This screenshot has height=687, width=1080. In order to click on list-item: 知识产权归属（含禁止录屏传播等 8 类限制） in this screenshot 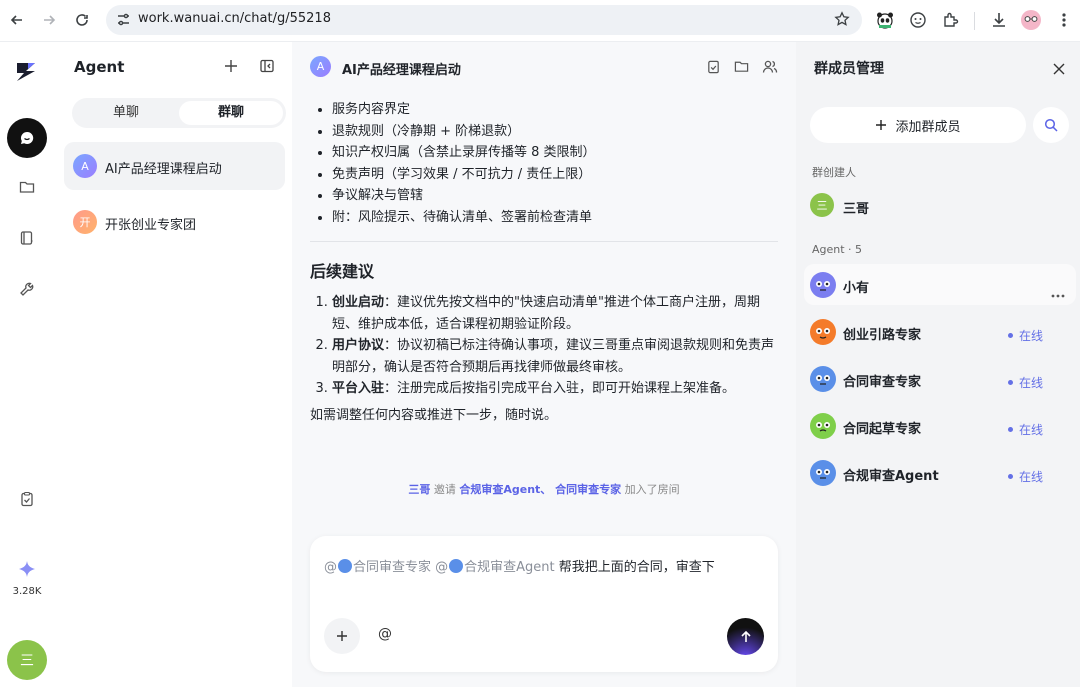, I will do `click(552, 153)`.